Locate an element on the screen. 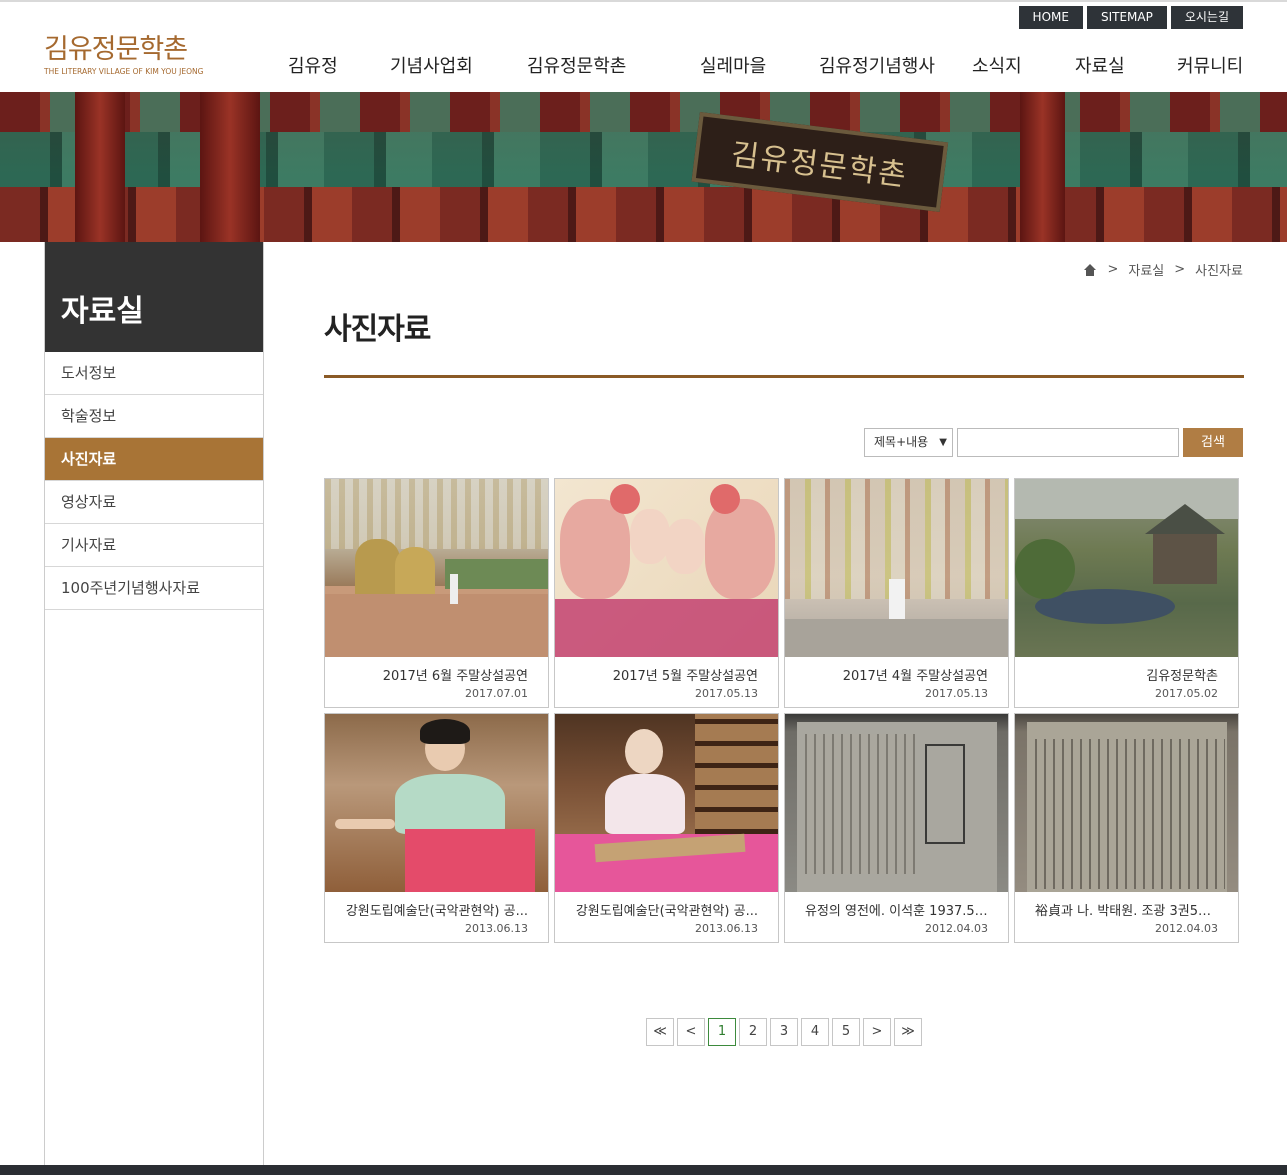 The image size is (1287, 1175). chevron-down-icon: ▼ is located at coordinates (943, 442).